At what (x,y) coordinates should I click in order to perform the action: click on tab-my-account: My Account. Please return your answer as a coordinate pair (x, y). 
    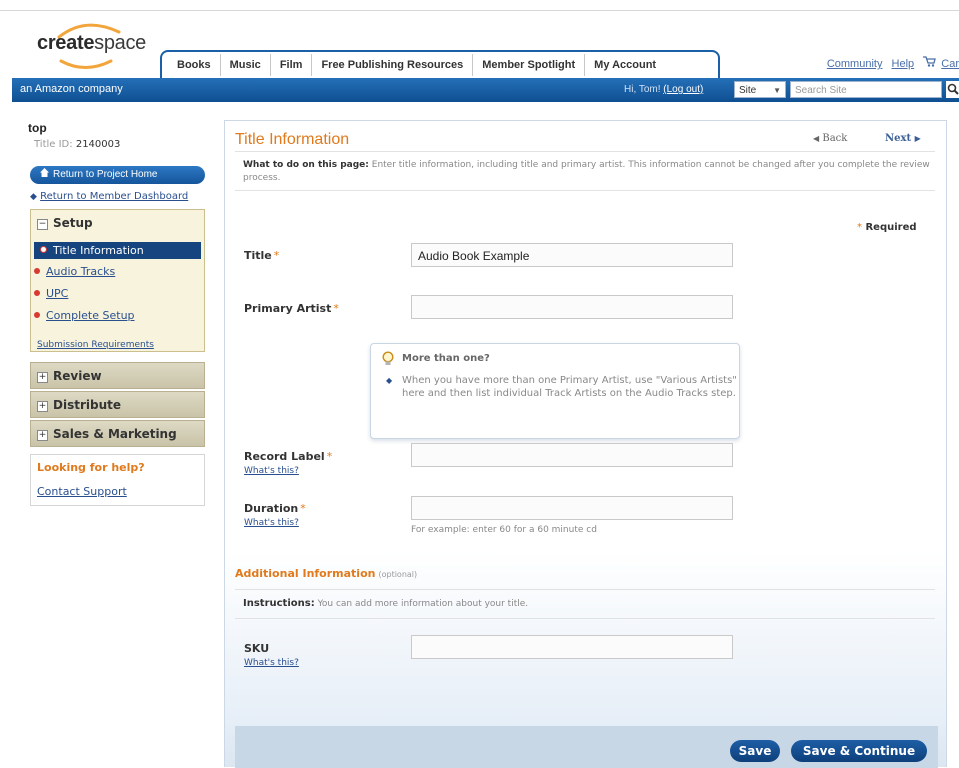
    Looking at the image, I should click on (625, 65).